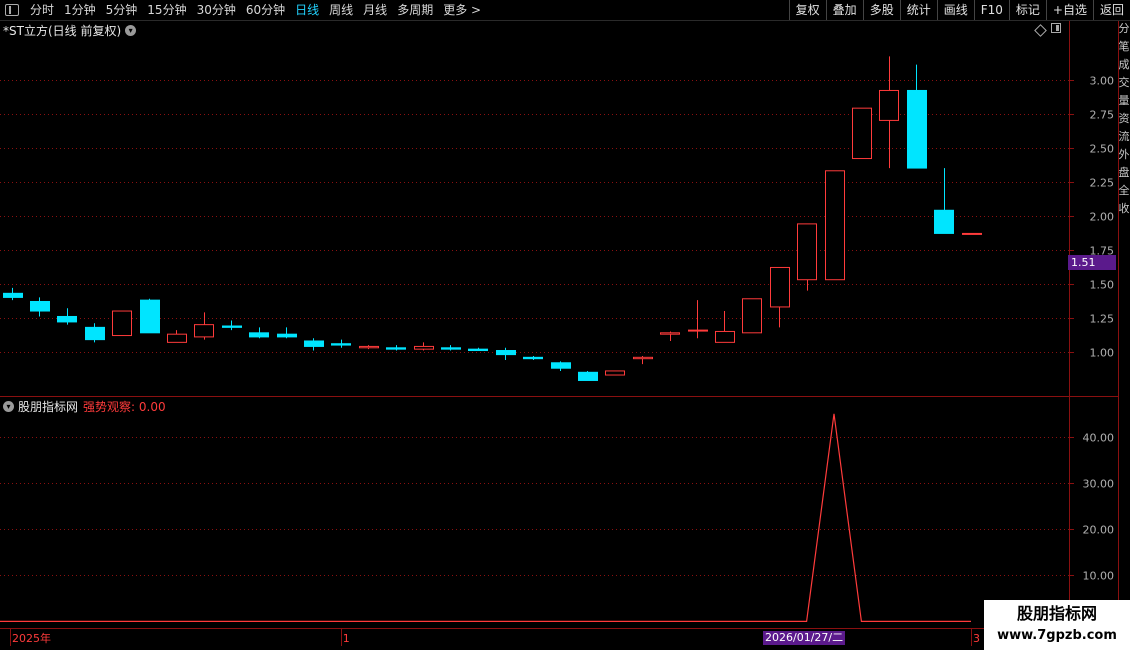  What do you see at coordinates (48, 406) in the screenshot?
I see `indicator-name: 股朋指标网` at bounding box center [48, 406].